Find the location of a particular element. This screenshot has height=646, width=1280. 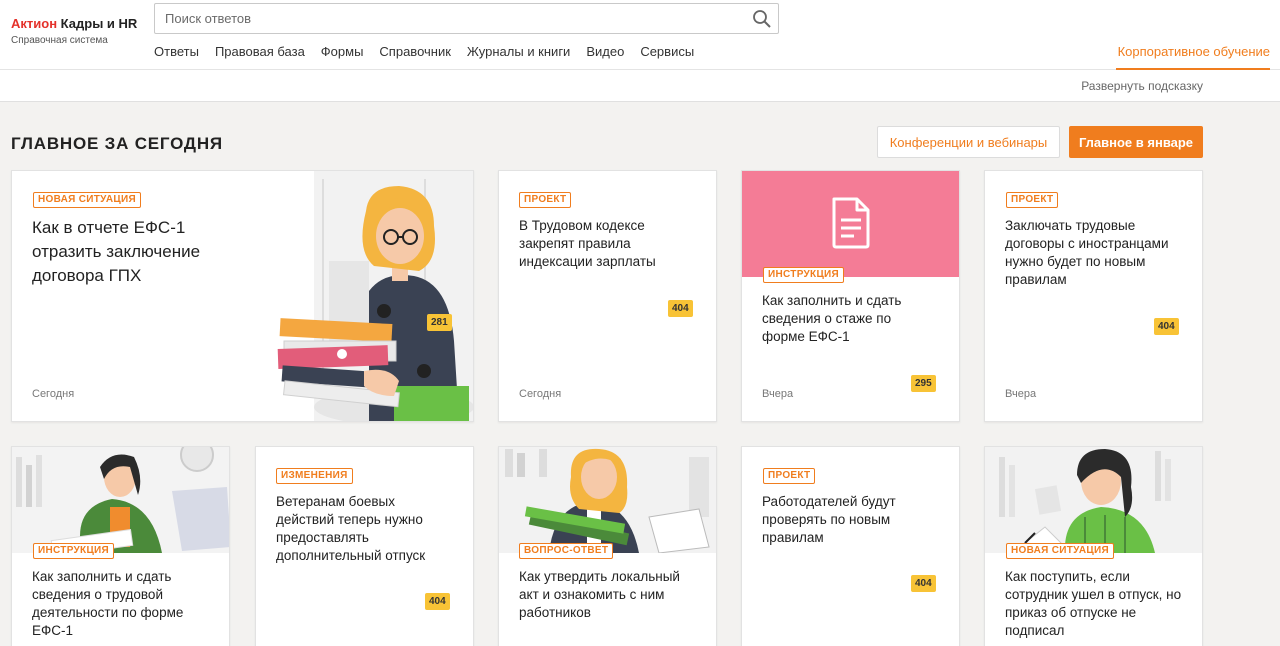

search-icon is located at coordinates (762, 19).